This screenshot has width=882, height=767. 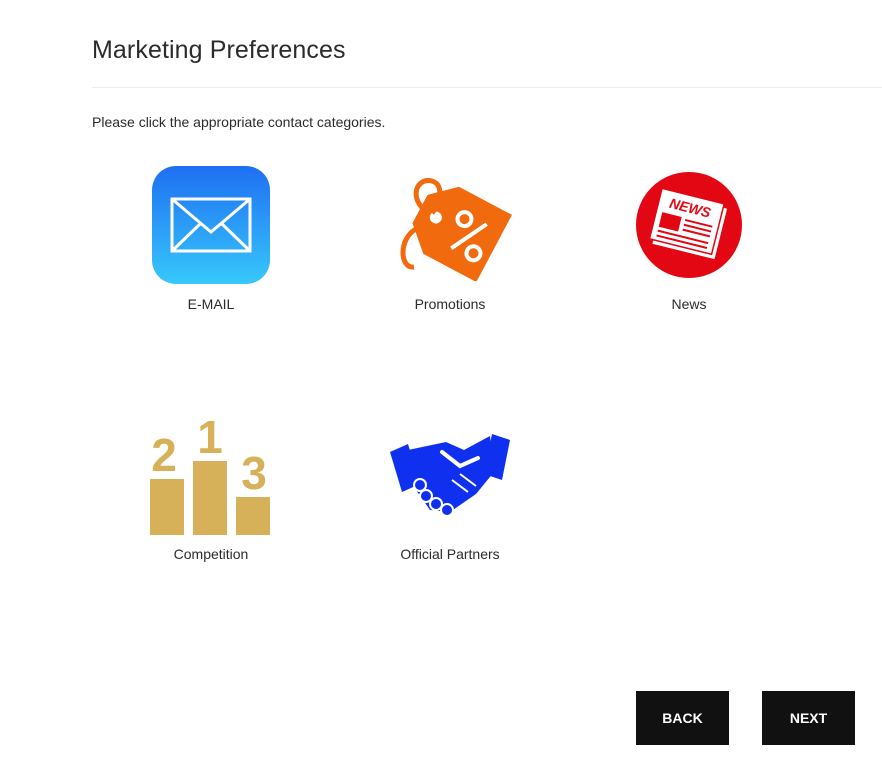 I want to click on category-label: Competition, so click(x=211, y=554).